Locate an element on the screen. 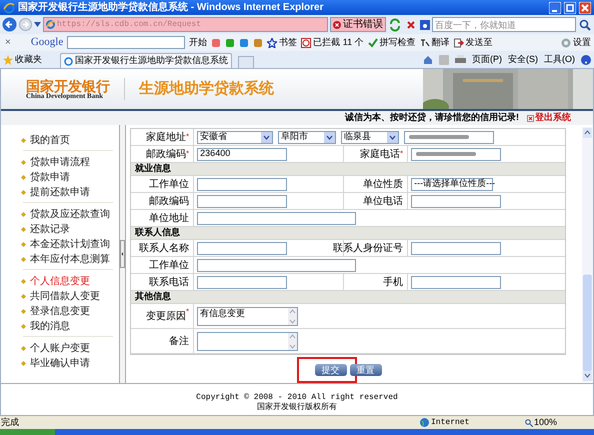 The image size is (594, 435). start-button is located at coordinates (27, 432).